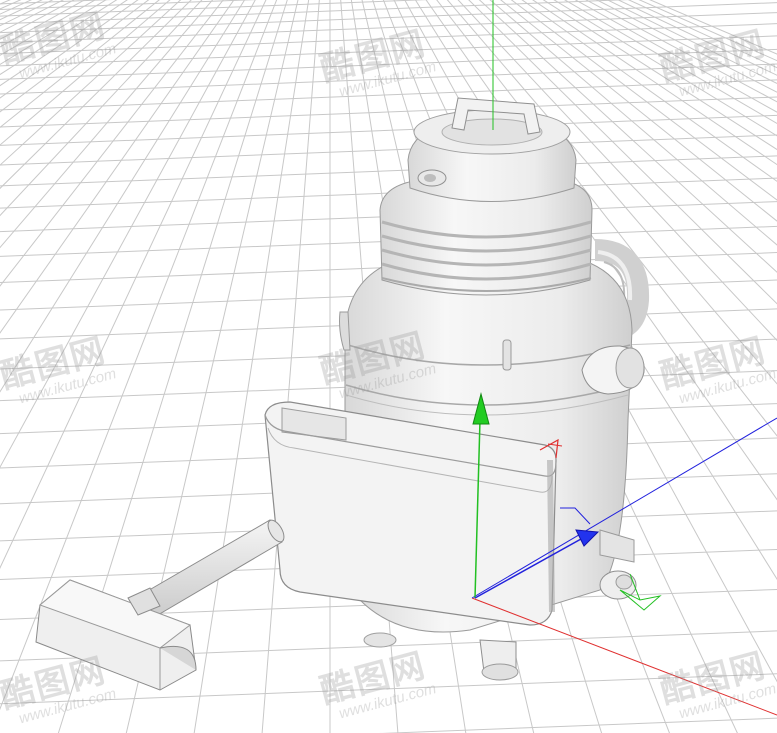 The height and width of the screenshot is (733, 777). What do you see at coordinates (345, 331) in the screenshot?
I see `left-latch` at bounding box center [345, 331].